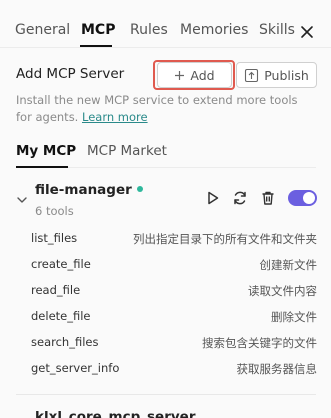  What do you see at coordinates (139, 189) in the screenshot?
I see `status-dot` at bounding box center [139, 189].